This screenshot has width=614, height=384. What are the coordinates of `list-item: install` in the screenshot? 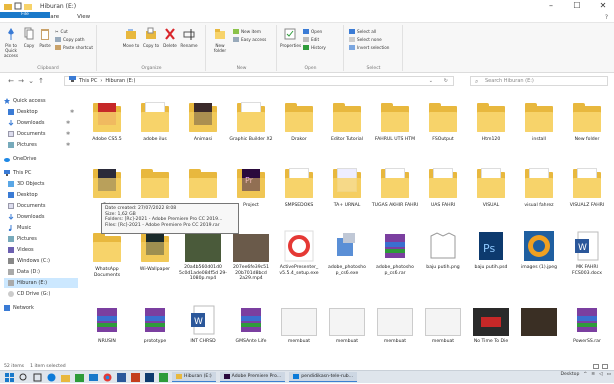 It's located at (539, 121).